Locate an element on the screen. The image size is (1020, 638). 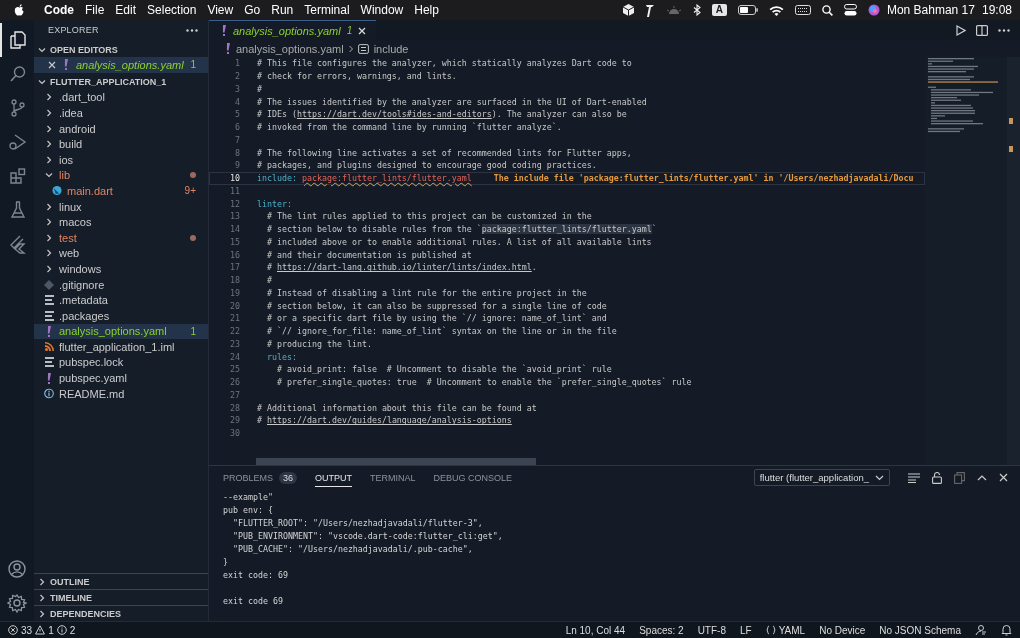
siri-icon is located at coordinates (873, 10).